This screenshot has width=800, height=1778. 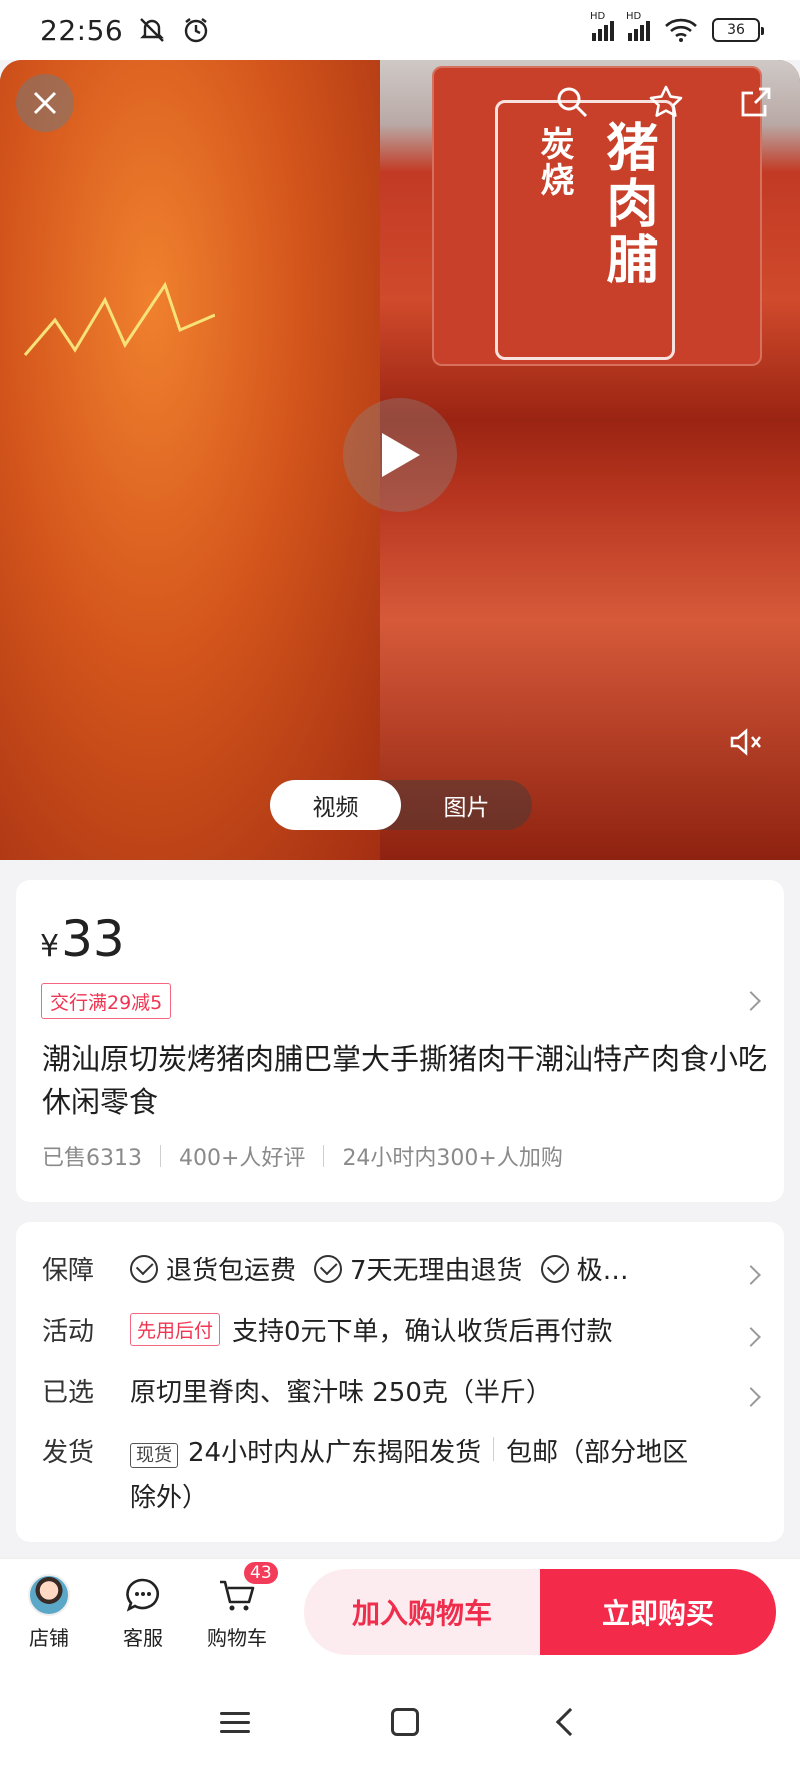 I want to click on cart-label: 购物车, so click(x=237, y=1638).